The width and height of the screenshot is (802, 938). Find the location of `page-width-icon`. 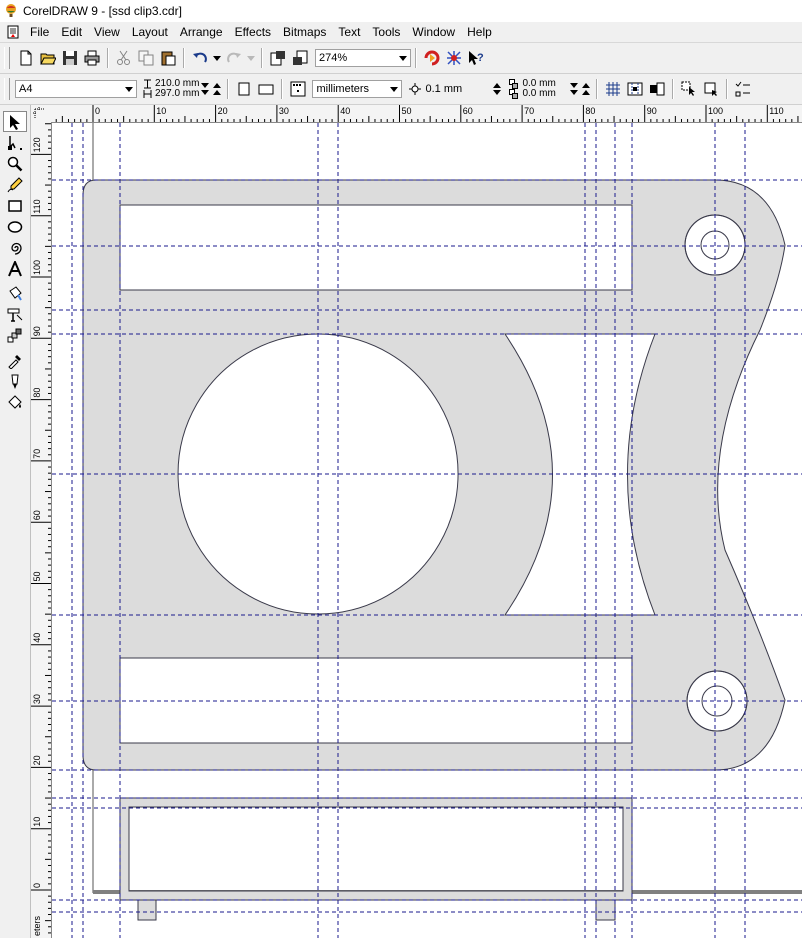

page-width-icon is located at coordinates (147, 84).